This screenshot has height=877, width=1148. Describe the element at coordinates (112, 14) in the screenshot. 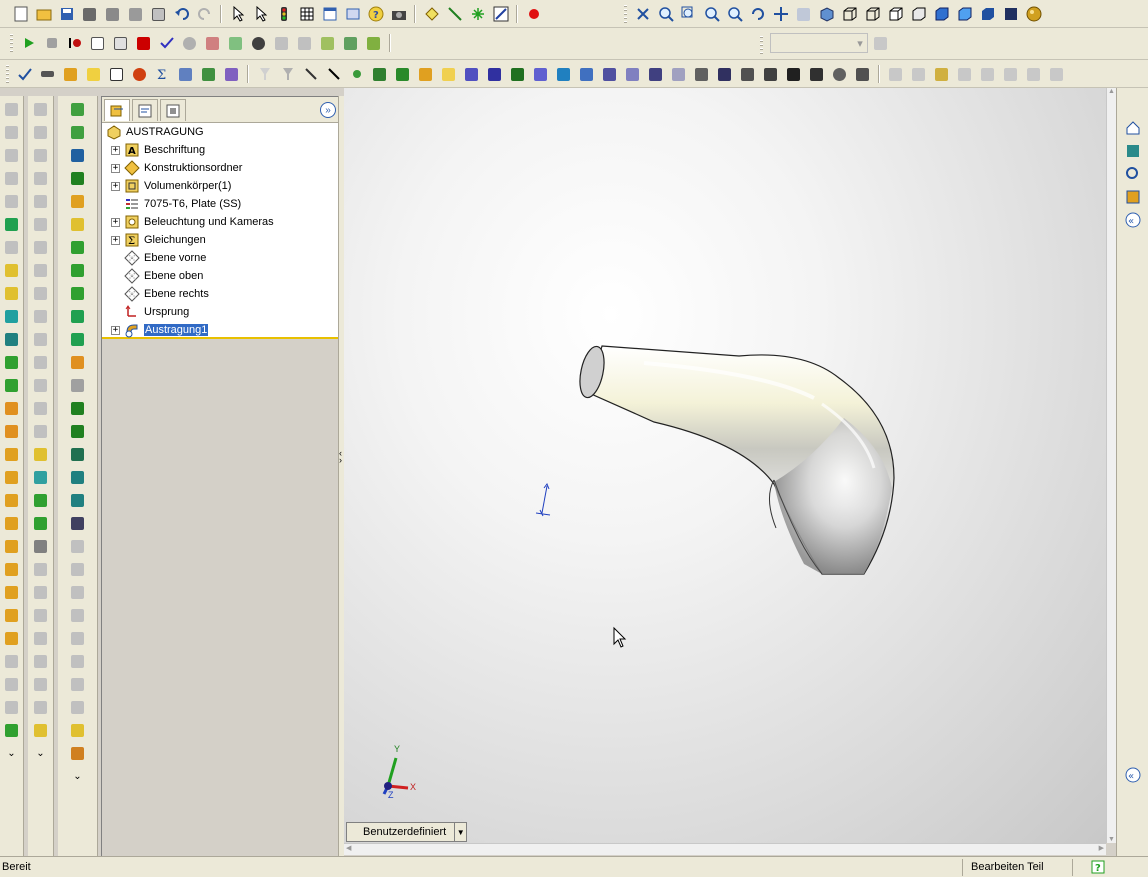

I see `make-assembly-icon` at that location.